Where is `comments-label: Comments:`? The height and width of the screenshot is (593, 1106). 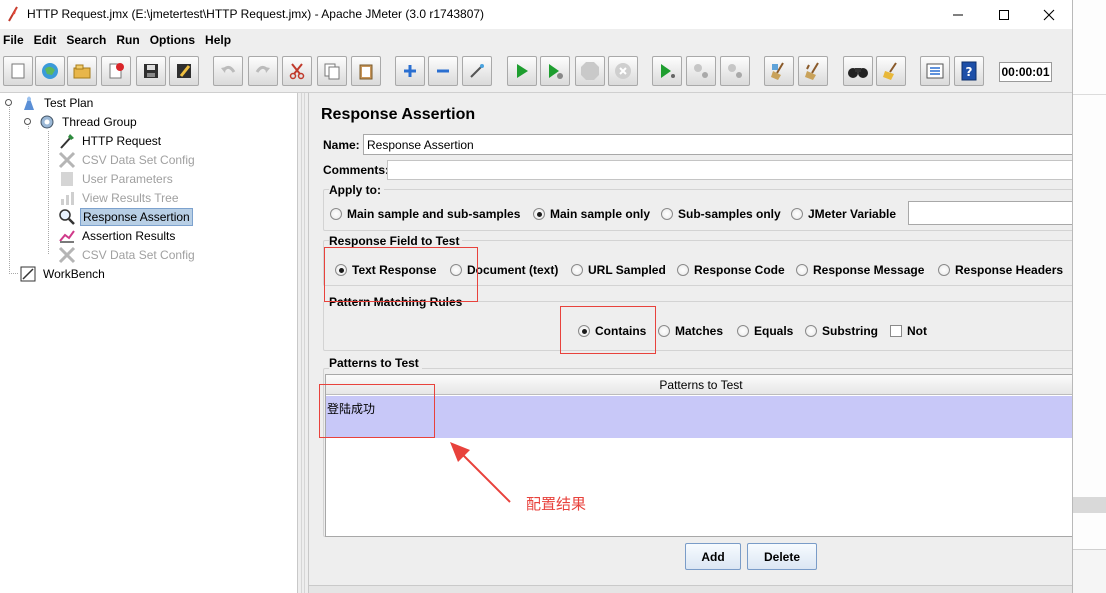
comments-label: Comments: is located at coordinates (356, 170).